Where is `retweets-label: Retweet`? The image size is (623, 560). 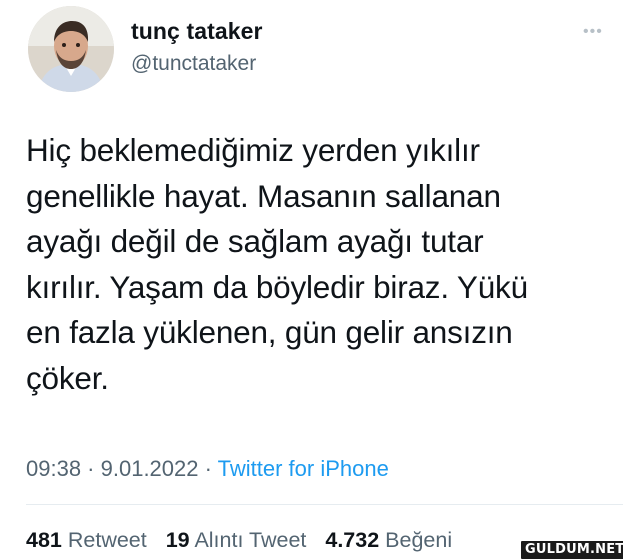 retweets-label: Retweet is located at coordinates (107, 540).